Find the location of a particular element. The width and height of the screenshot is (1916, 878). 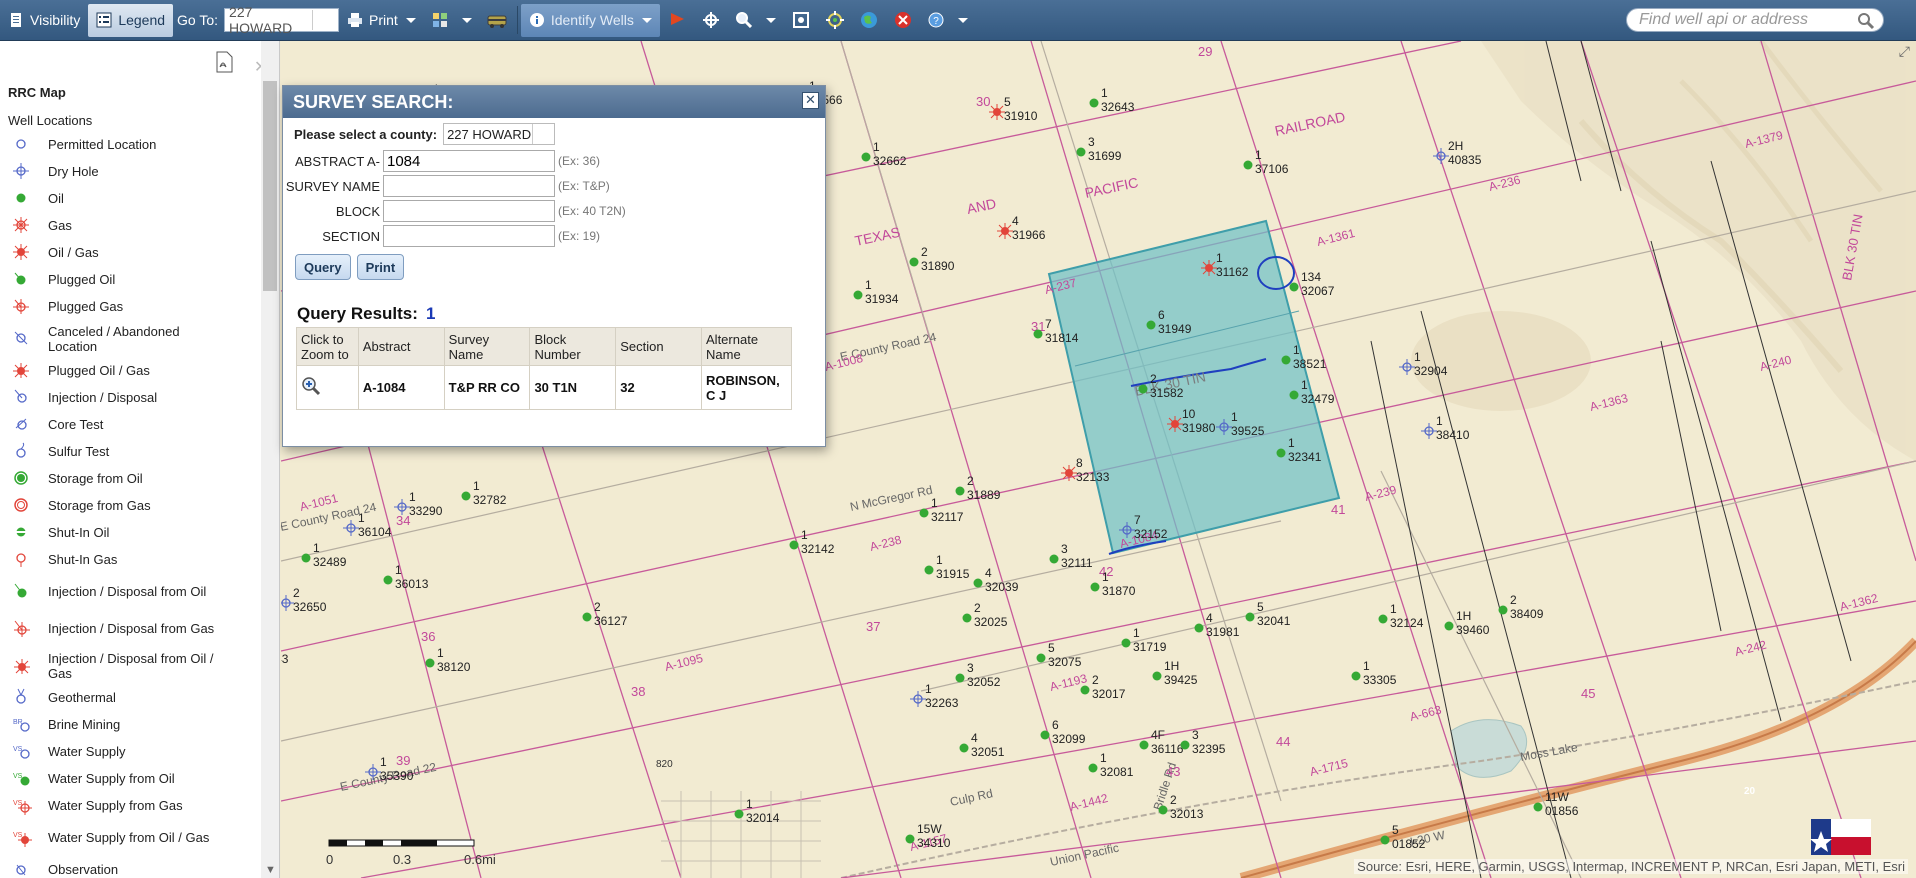

injection-oil-gas-icon is located at coordinates (28, 666).